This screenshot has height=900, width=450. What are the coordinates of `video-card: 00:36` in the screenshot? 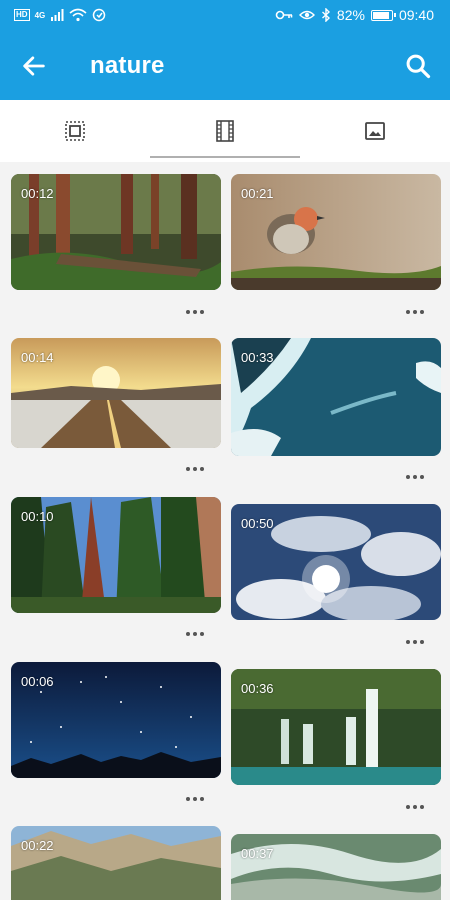 It's located at (336, 727).